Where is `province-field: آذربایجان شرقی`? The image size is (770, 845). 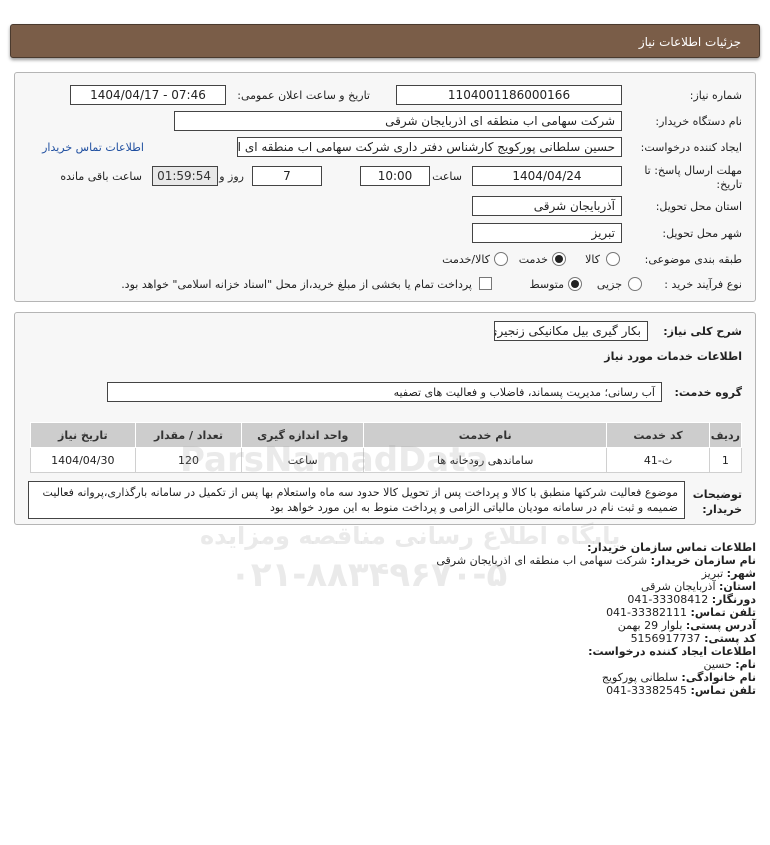
province-field: آذربایجان شرقی is located at coordinates (547, 206).